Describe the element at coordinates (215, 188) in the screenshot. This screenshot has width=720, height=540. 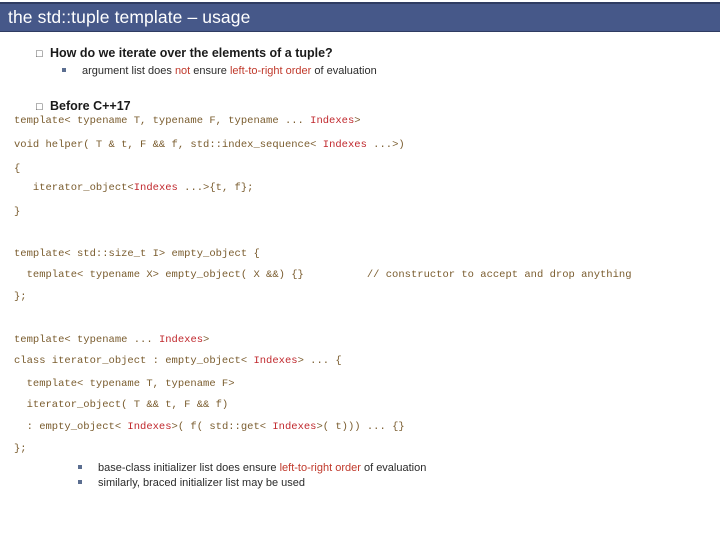
I see `code-token-text: ...>{t, f};` at that location.